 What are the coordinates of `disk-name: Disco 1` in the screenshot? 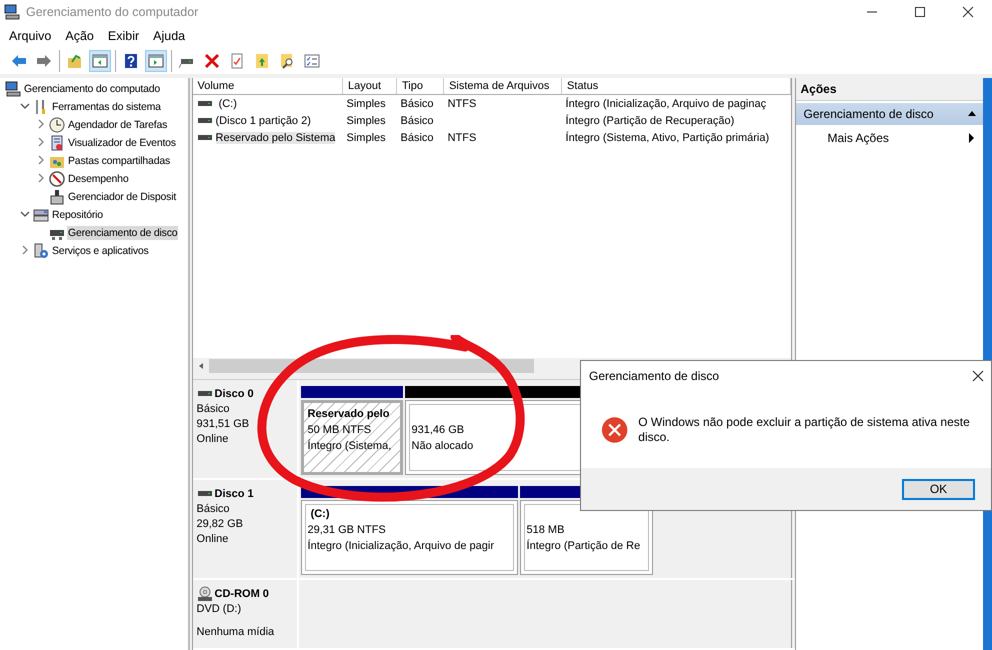 It's located at (234, 494).